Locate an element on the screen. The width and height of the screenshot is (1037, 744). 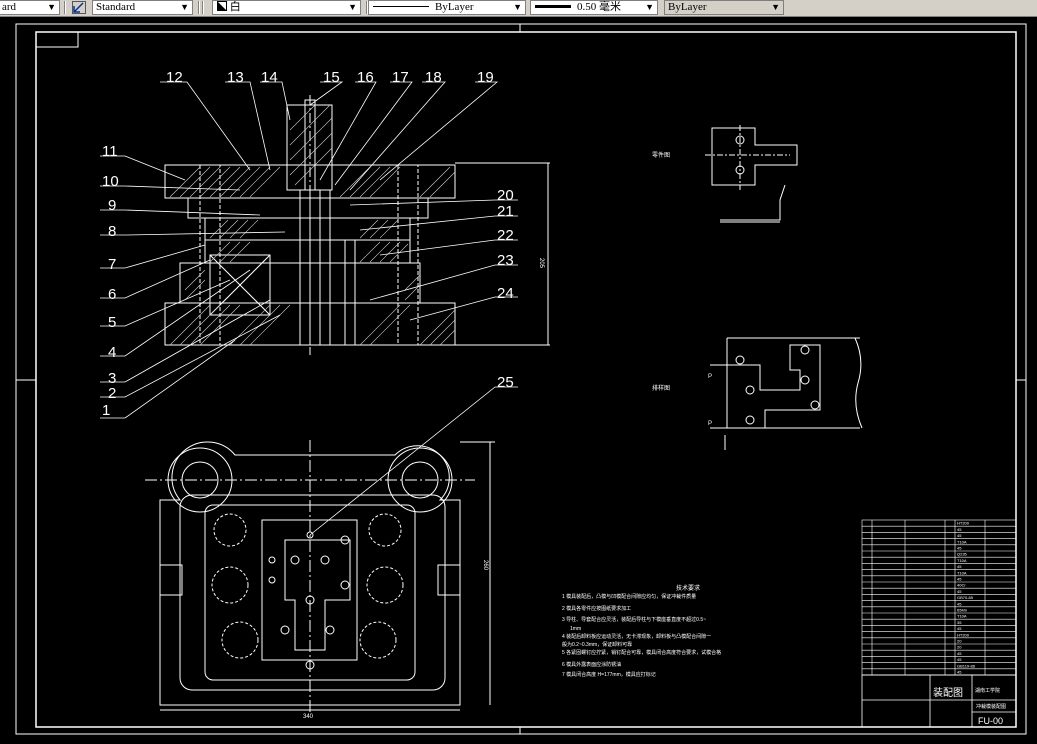
balloon-label: 20 is located at coordinates (505, 195).